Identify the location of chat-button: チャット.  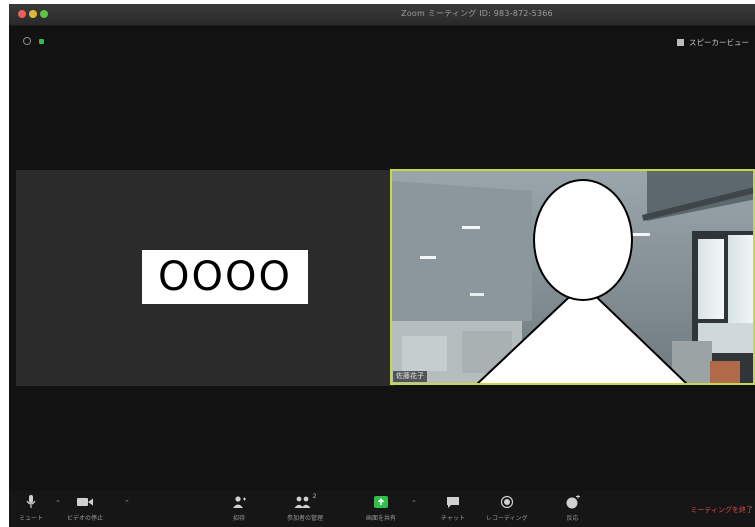
(453, 507).